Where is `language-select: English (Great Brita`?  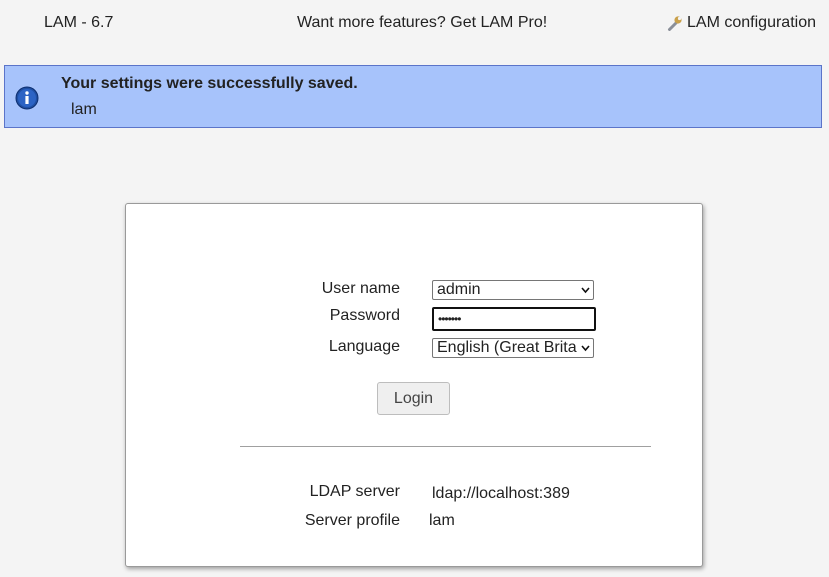
language-select: English (Great Brita is located at coordinates (513, 348).